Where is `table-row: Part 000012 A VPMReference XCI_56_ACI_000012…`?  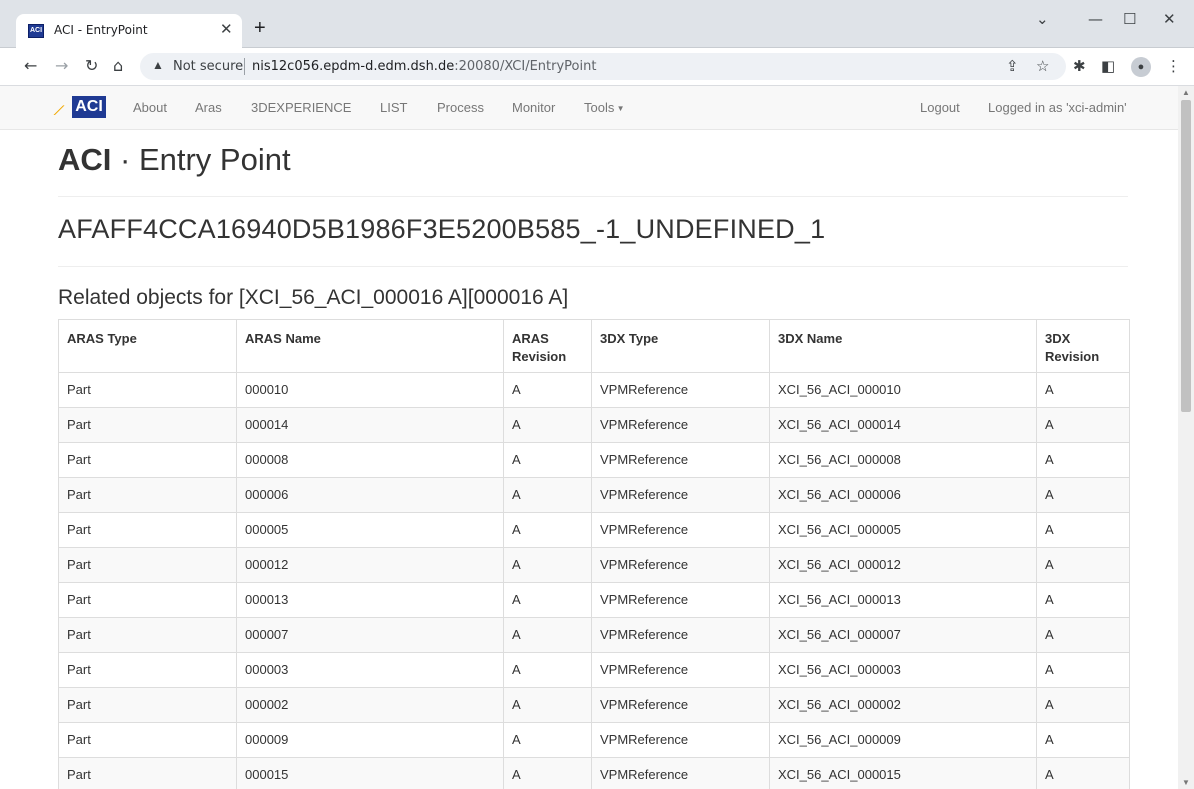
table-row: Part 000012 A VPMReference XCI_56_ACI_000012… is located at coordinates (594, 565).